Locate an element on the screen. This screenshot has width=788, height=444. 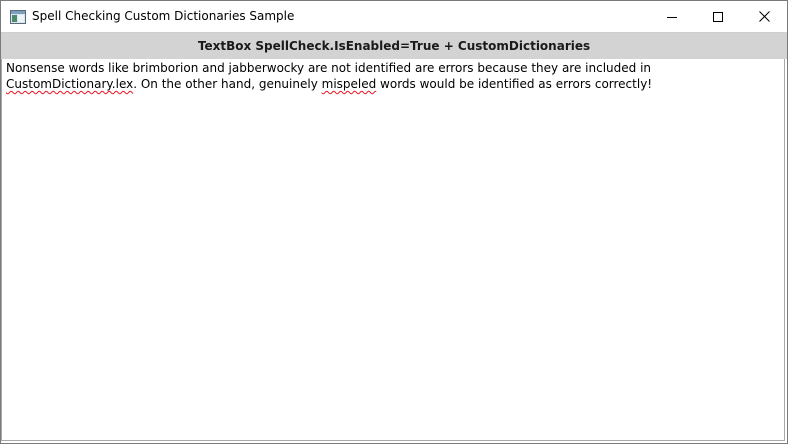
maximize-icon is located at coordinates (718, 16).